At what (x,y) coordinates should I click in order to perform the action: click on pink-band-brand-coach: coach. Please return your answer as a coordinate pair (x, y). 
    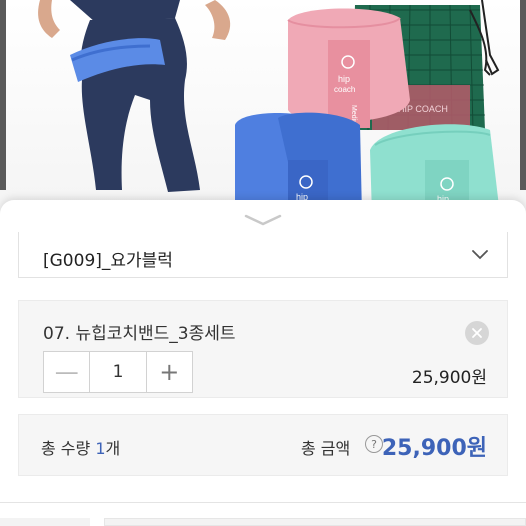
    Looking at the image, I should click on (344, 89).